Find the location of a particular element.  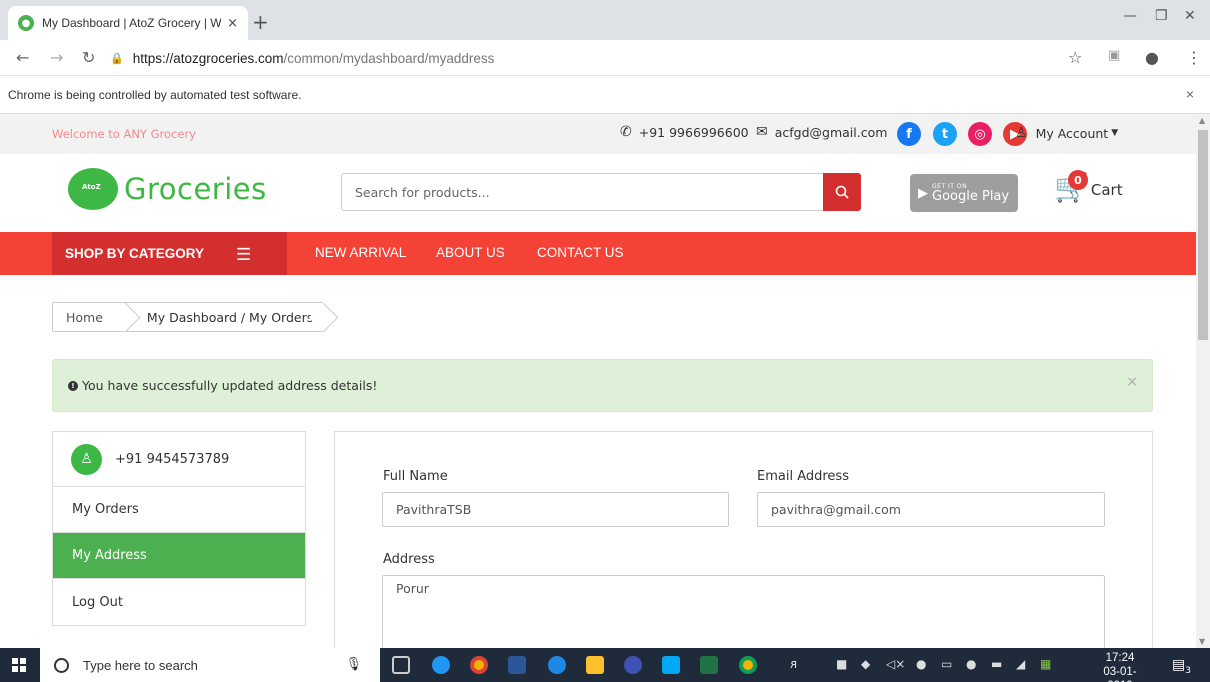

menu-link-about-us: ABOUT US is located at coordinates (470, 252).